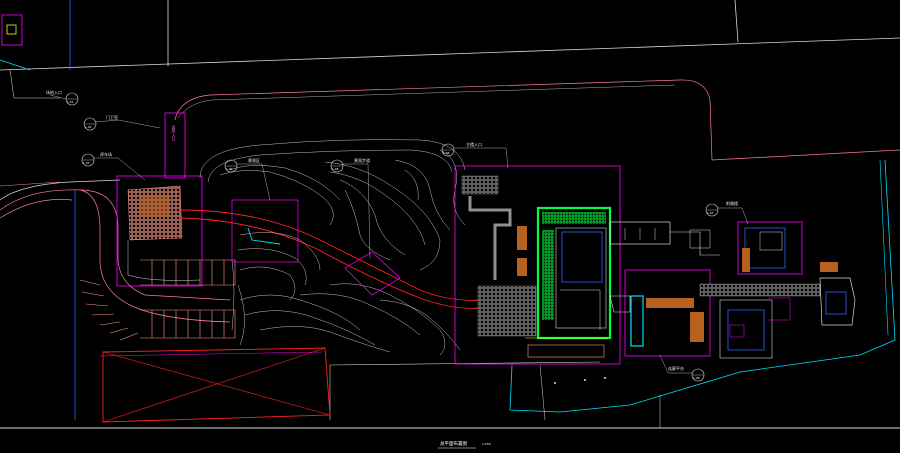 This screenshot has height=453, width=900. Describe the element at coordinates (453, 443) in the screenshot. I see `drawing-title: 总平面布置图` at that location.